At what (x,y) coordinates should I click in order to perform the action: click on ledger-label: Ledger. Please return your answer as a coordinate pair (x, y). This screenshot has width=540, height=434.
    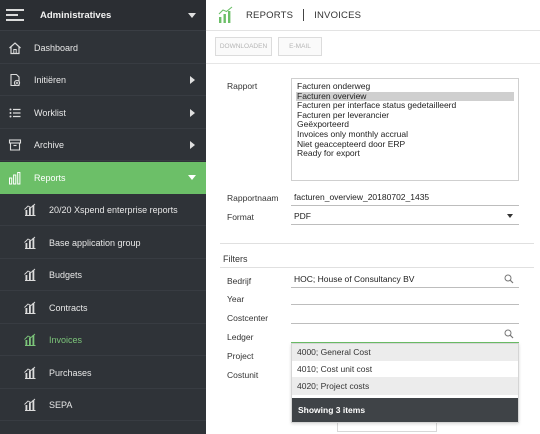
    Looking at the image, I should click on (240, 337).